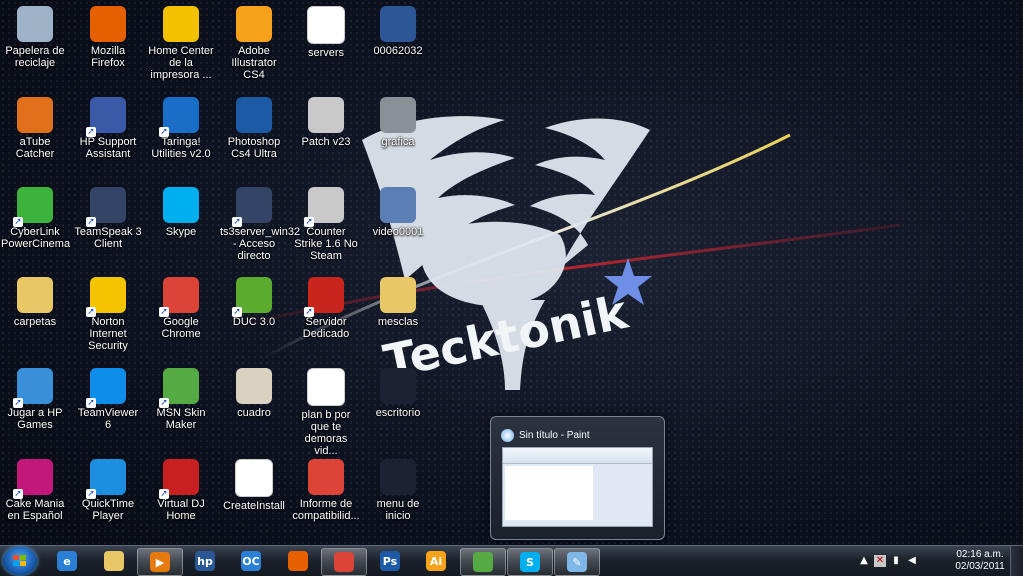 Image resolution: width=1023 pixels, height=576 pixels. Describe the element at coordinates (398, 205) in the screenshot. I see `video-file-icon` at that location.